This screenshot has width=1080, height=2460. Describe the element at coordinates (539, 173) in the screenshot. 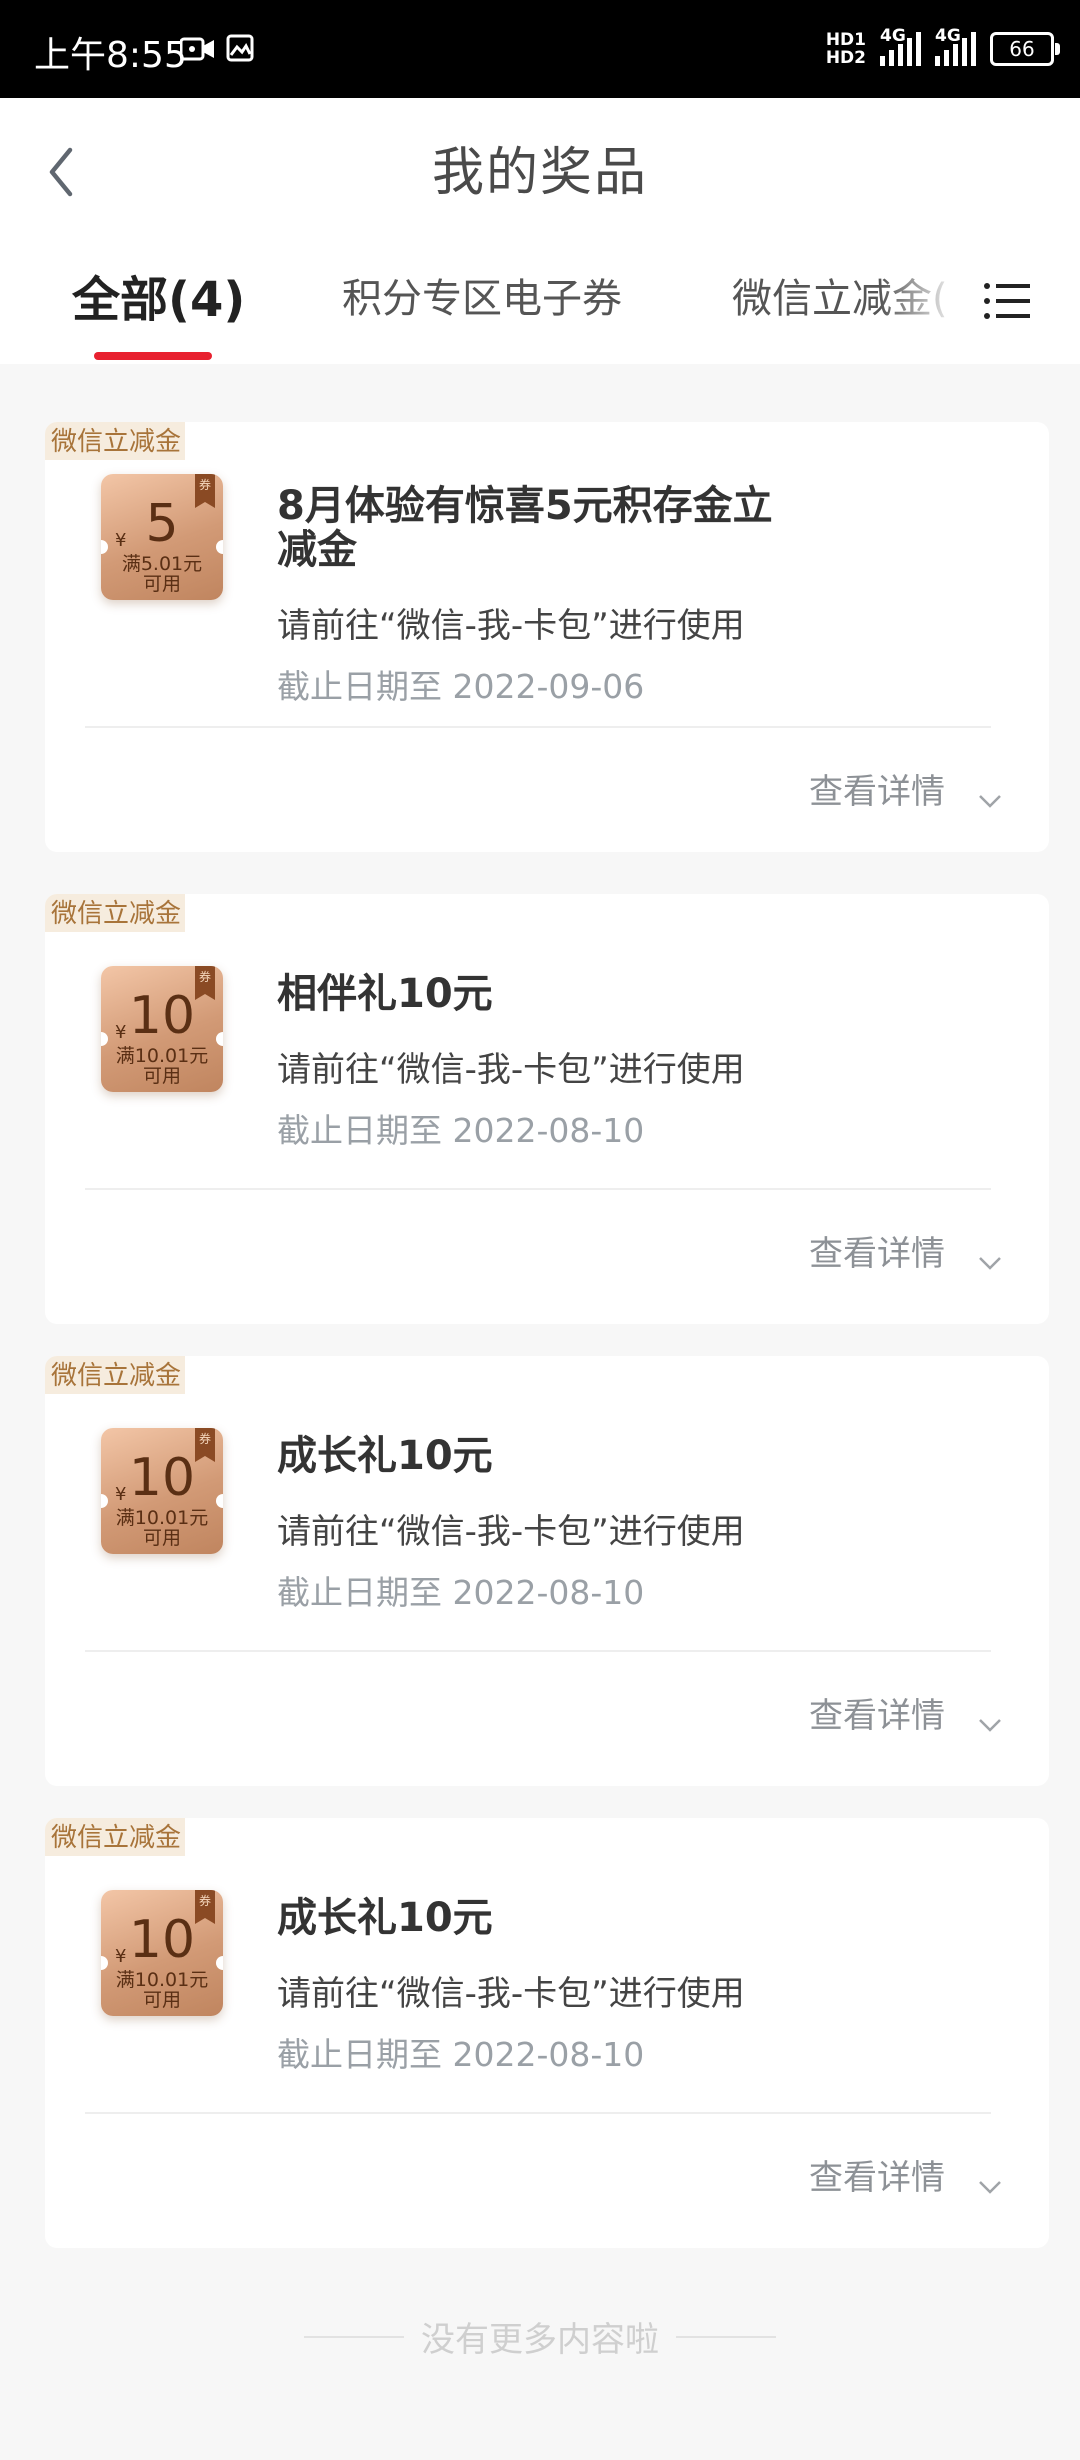

I see `page-title: 我的奖品` at that location.